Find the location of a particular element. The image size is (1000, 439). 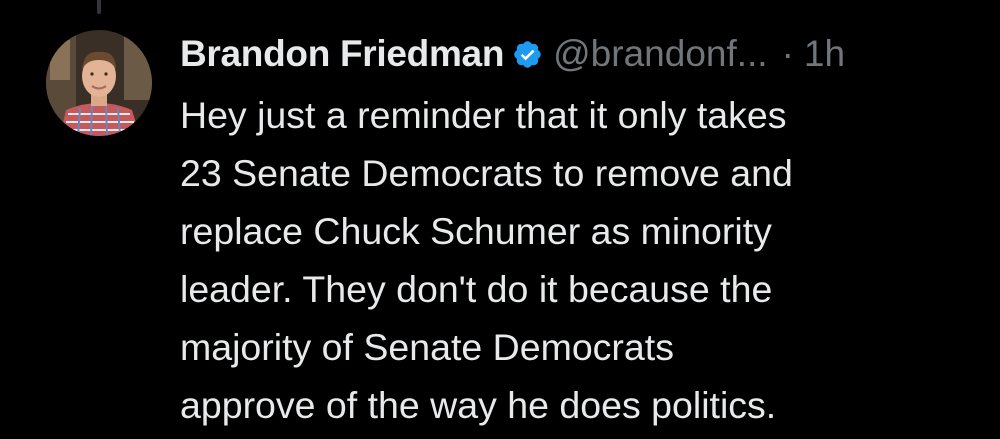

avatar-photo is located at coordinates (99, 83).